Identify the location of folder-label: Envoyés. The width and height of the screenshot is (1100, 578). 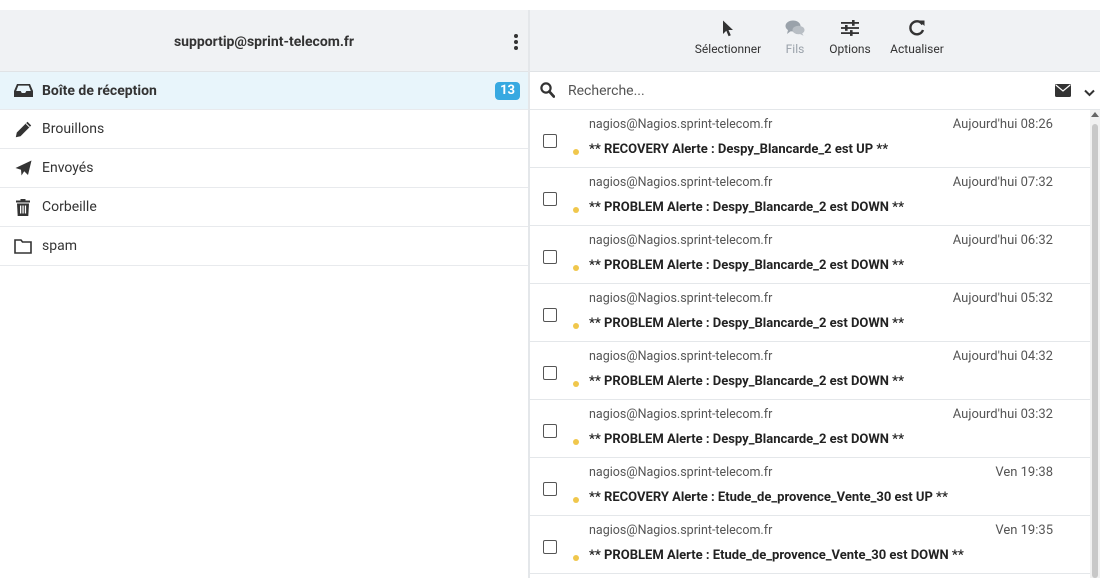
(68, 168).